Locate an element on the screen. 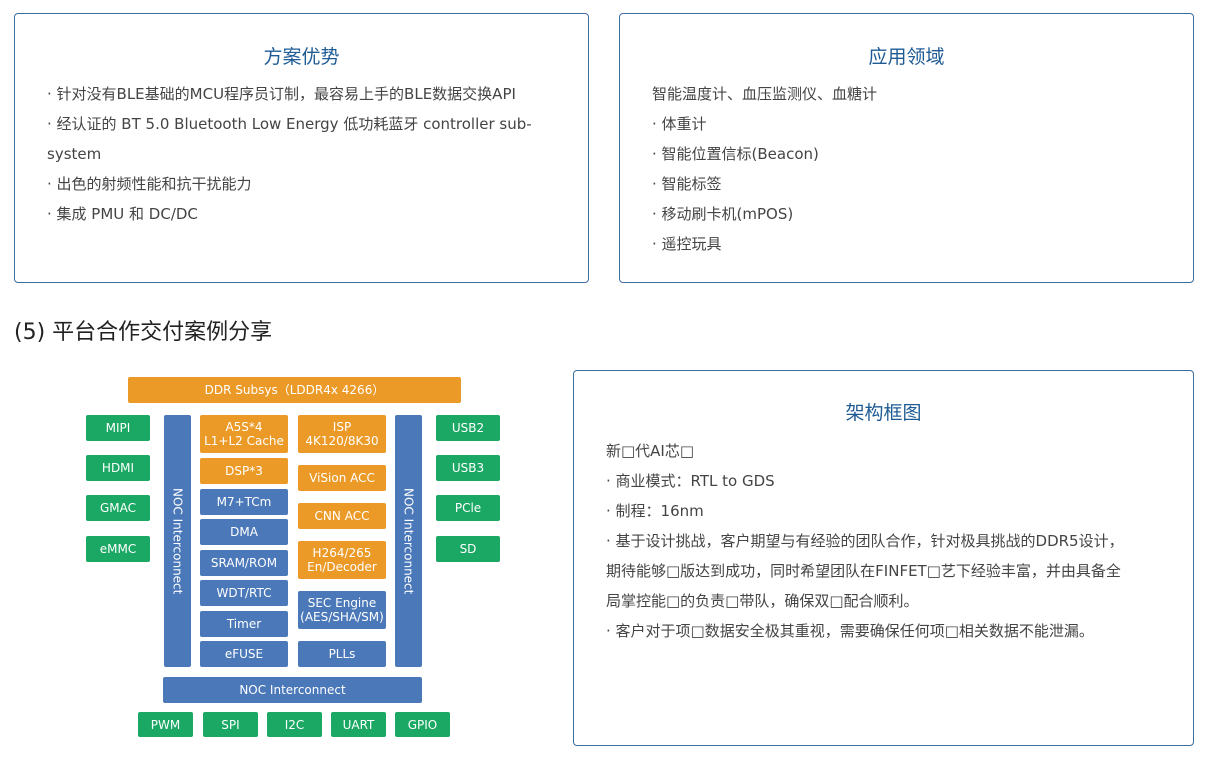  block-h264-codec: H264/265 En/Decoder is located at coordinates (342, 560).